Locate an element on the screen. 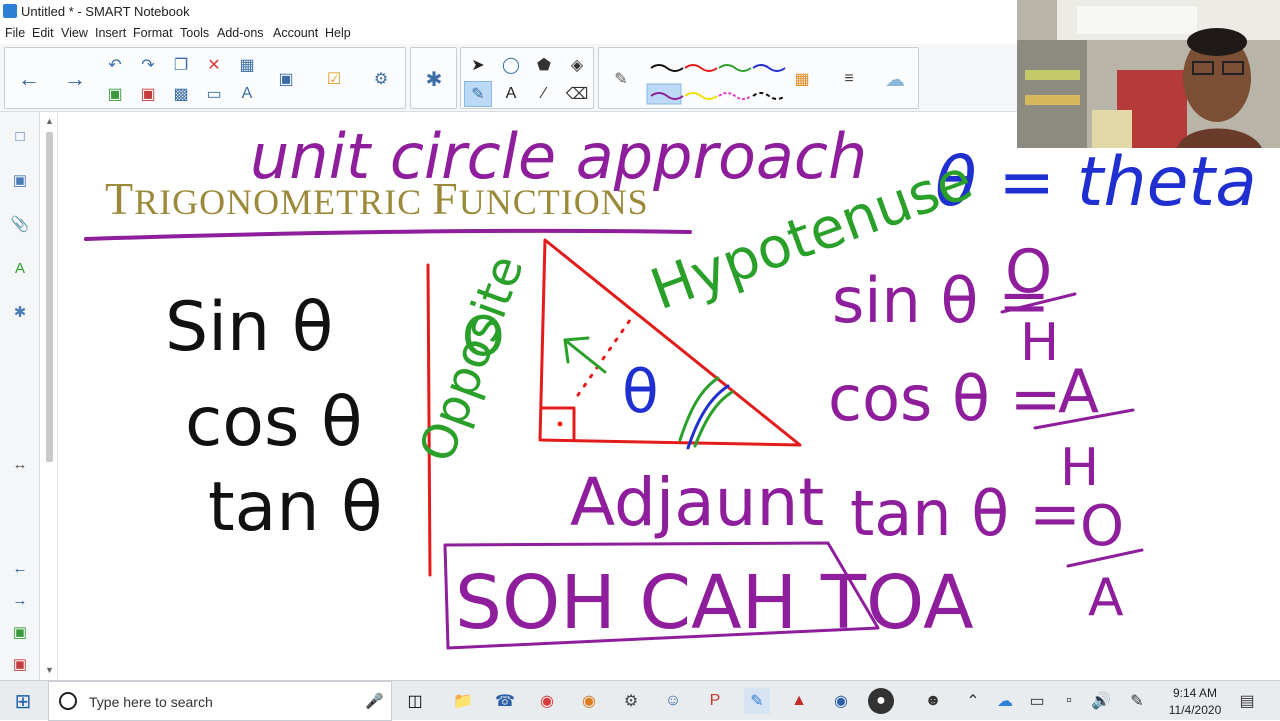 This screenshot has height=721, width=1280. display-icon: ▣ is located at coordinates (286, 79).